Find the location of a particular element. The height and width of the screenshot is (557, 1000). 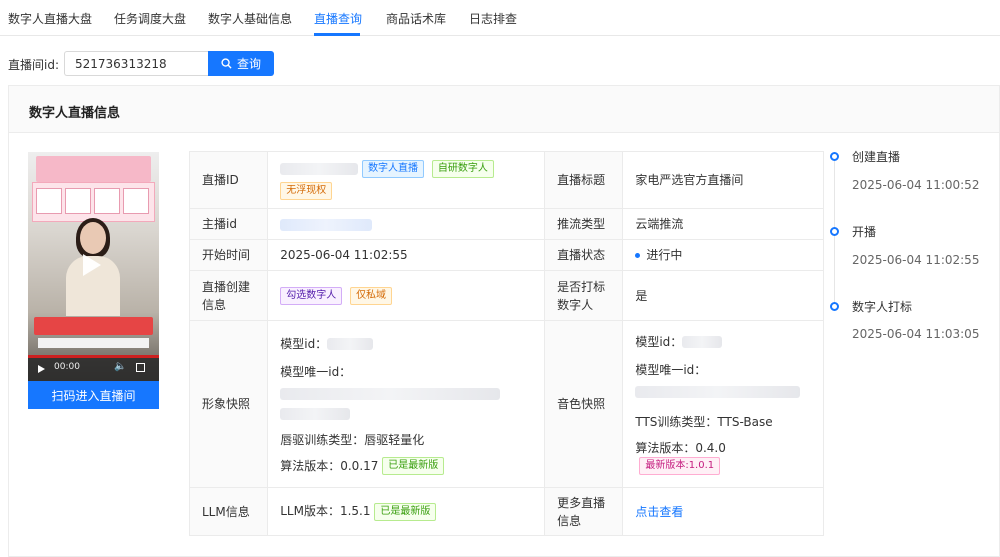

volume-icon: 🔈 is located at coordinates (120, 366).